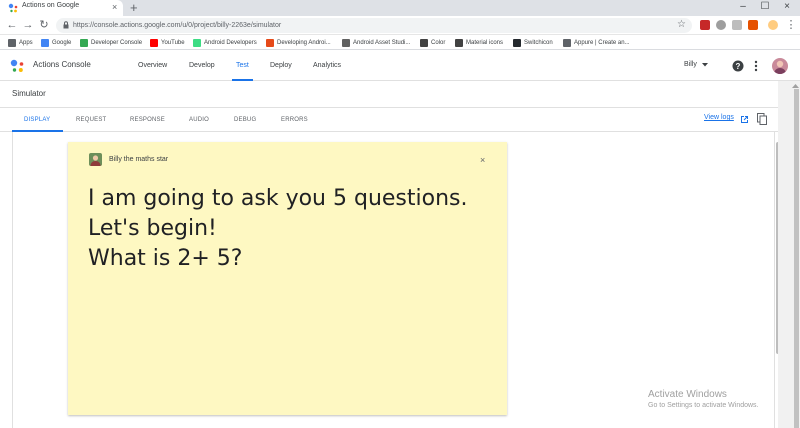 The image size is (800, 428). What do you see at coordinates (28, 25) in the screenshot?
I see `forward-icon: →` at bounding box center [28, 25].